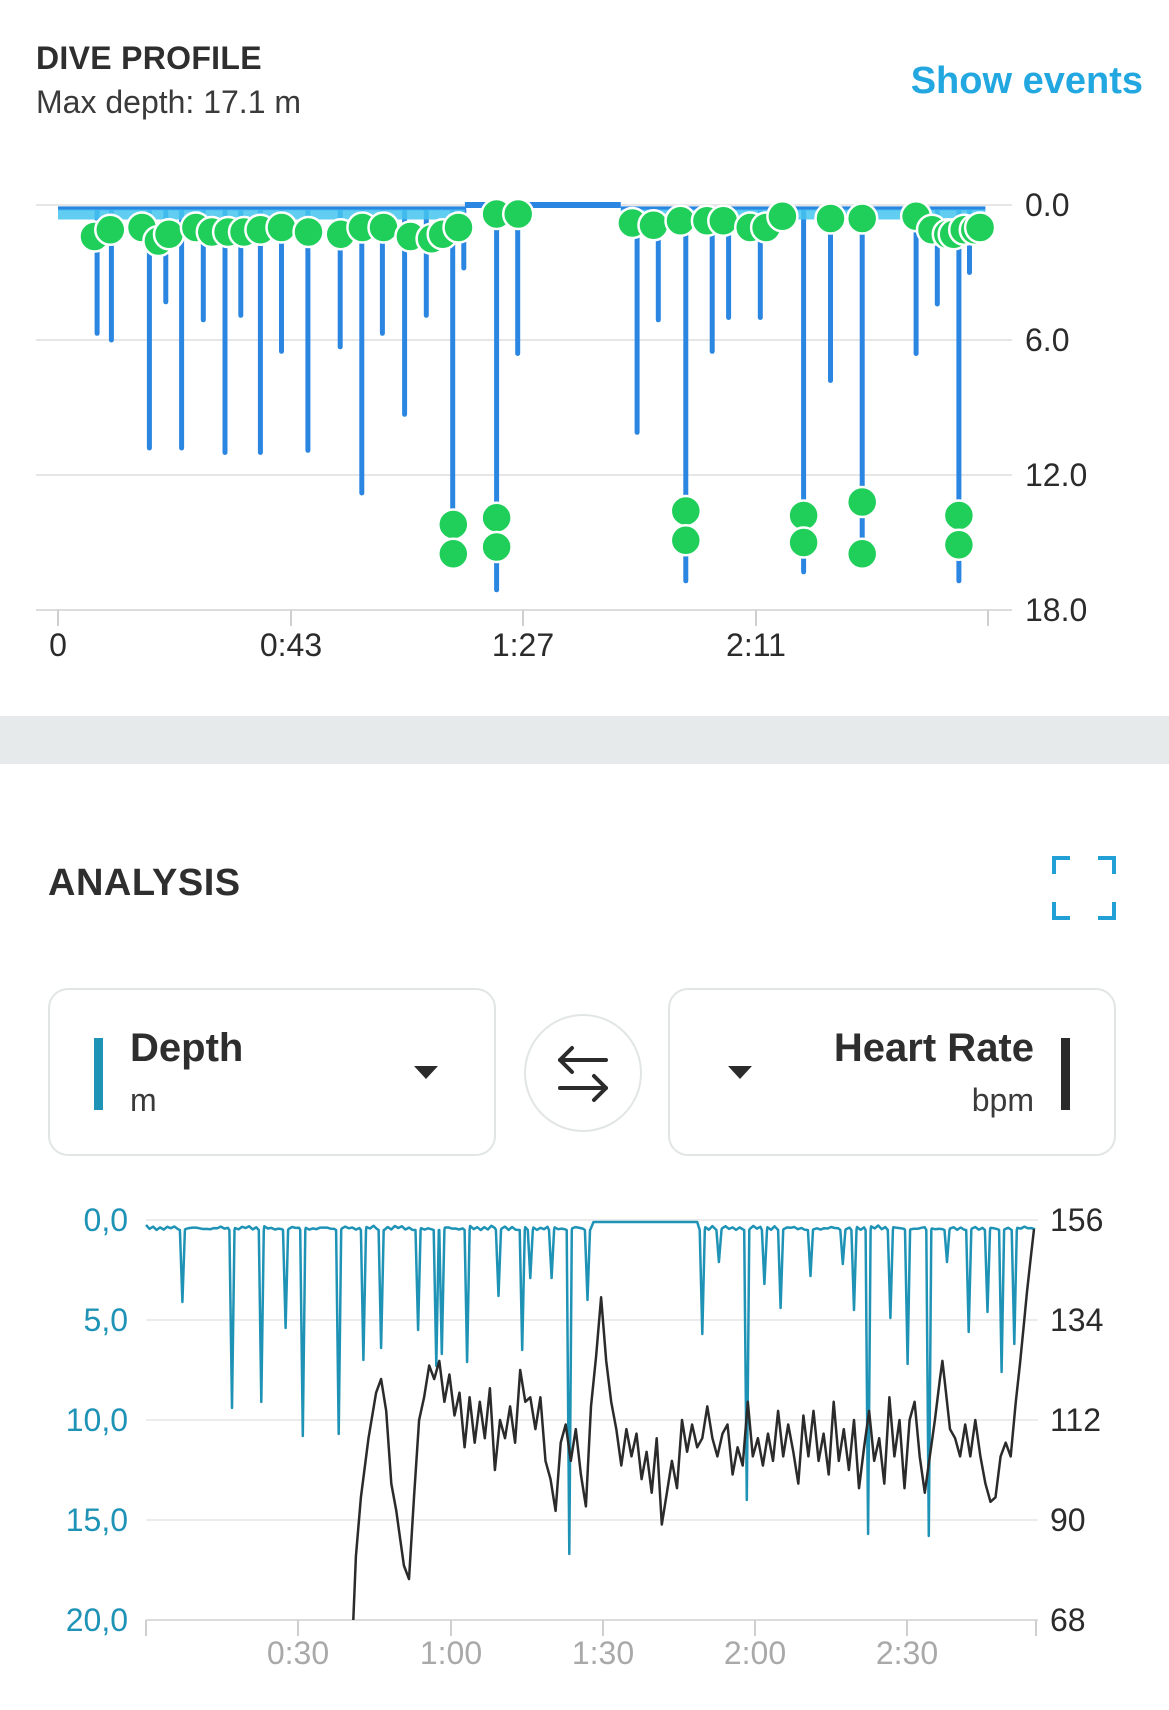  Describe the element at coordinates (907, 1653) in the screenshot. I see `x-label-230: 2:30` at that location.